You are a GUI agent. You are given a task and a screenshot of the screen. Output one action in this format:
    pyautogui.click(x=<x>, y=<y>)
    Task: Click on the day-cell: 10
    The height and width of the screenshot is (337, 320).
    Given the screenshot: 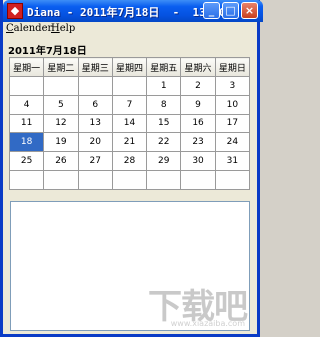 What is the action you would take?
    pyautogui.click(x=232, y=104)
    